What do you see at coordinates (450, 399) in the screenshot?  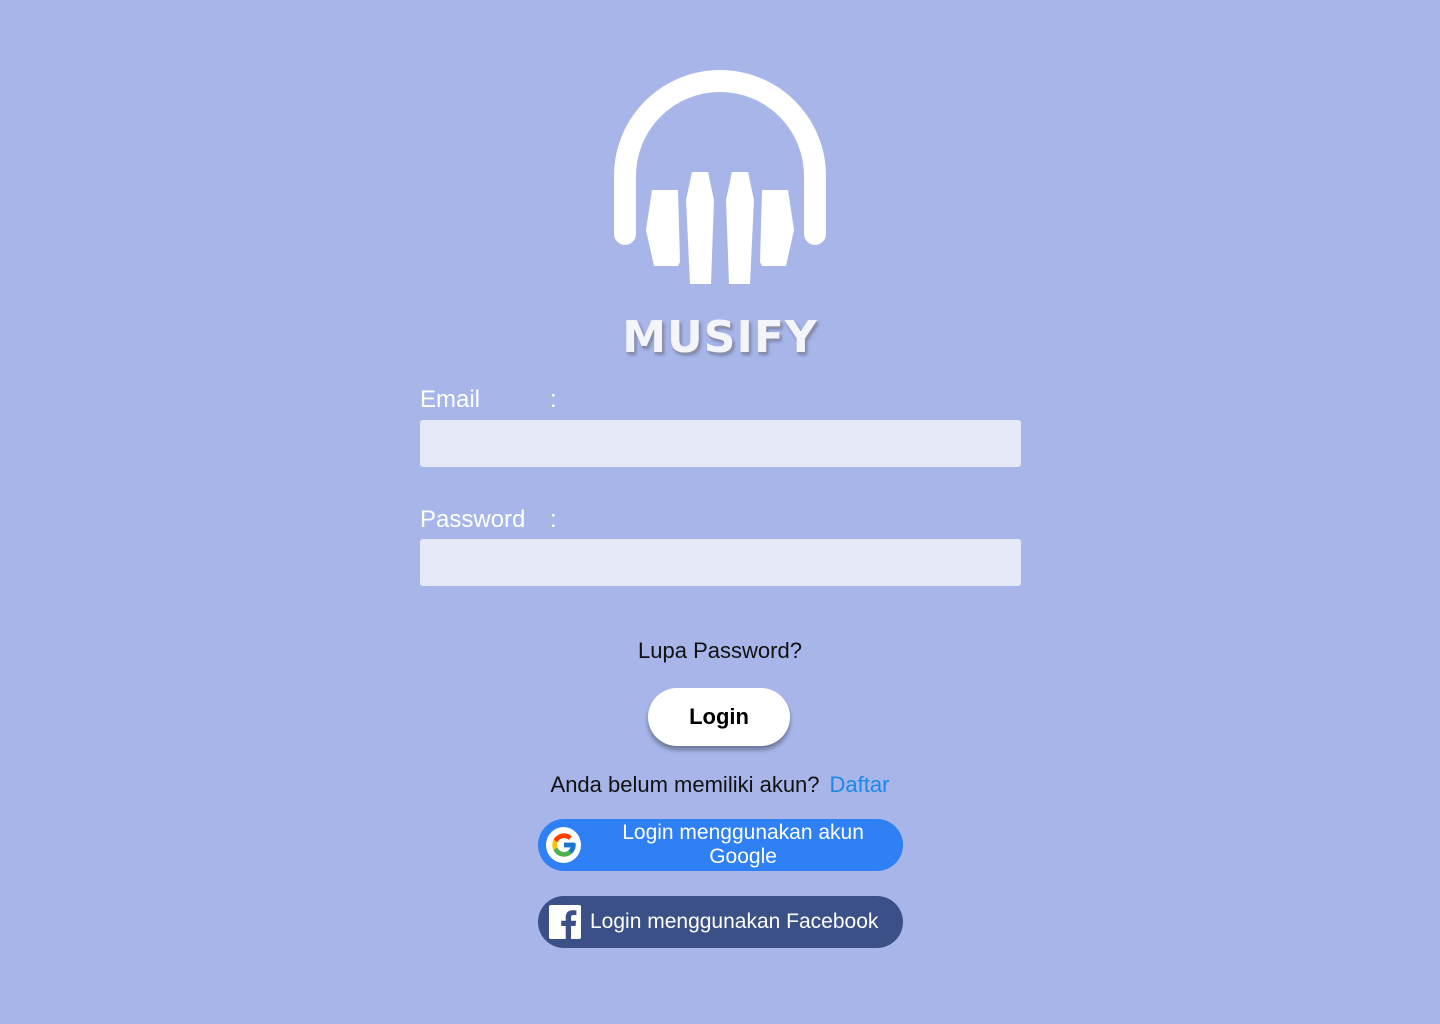 I see `email-label: Email` at bounding box center [450, 399].